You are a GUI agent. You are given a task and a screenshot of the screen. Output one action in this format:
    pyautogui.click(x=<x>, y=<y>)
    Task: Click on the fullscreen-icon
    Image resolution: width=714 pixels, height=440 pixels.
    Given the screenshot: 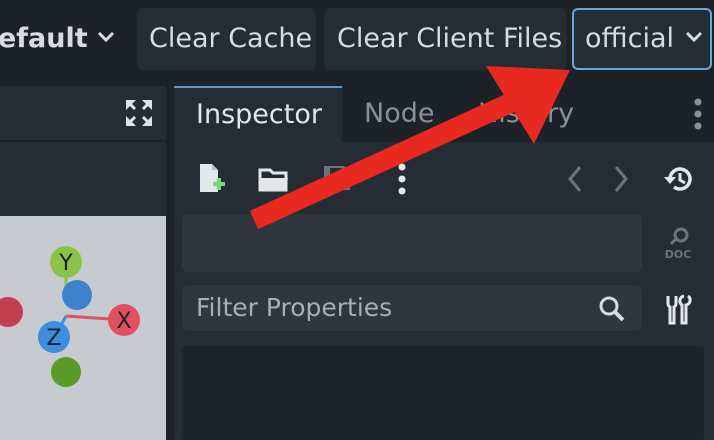 What is the action you would take?
    pyautogui.click(x=139, y=113)
    